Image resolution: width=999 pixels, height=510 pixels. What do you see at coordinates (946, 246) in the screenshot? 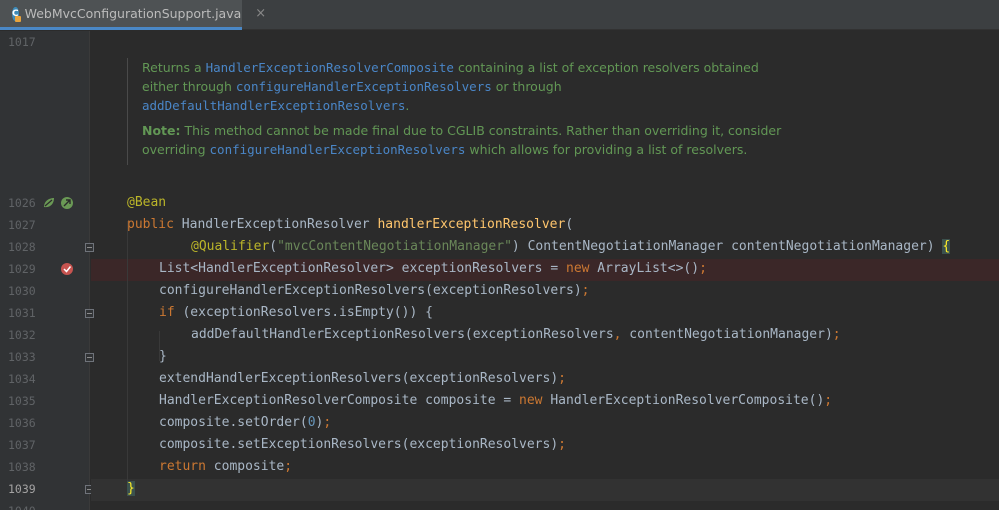
I see `matched-brace: {` at bounding box center [946, 246].